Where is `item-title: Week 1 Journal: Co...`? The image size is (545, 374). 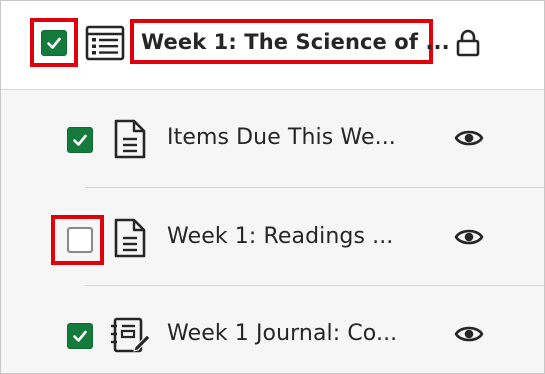
item-title: Week 1 Journal: Co... is located at coordinates (282, 334).